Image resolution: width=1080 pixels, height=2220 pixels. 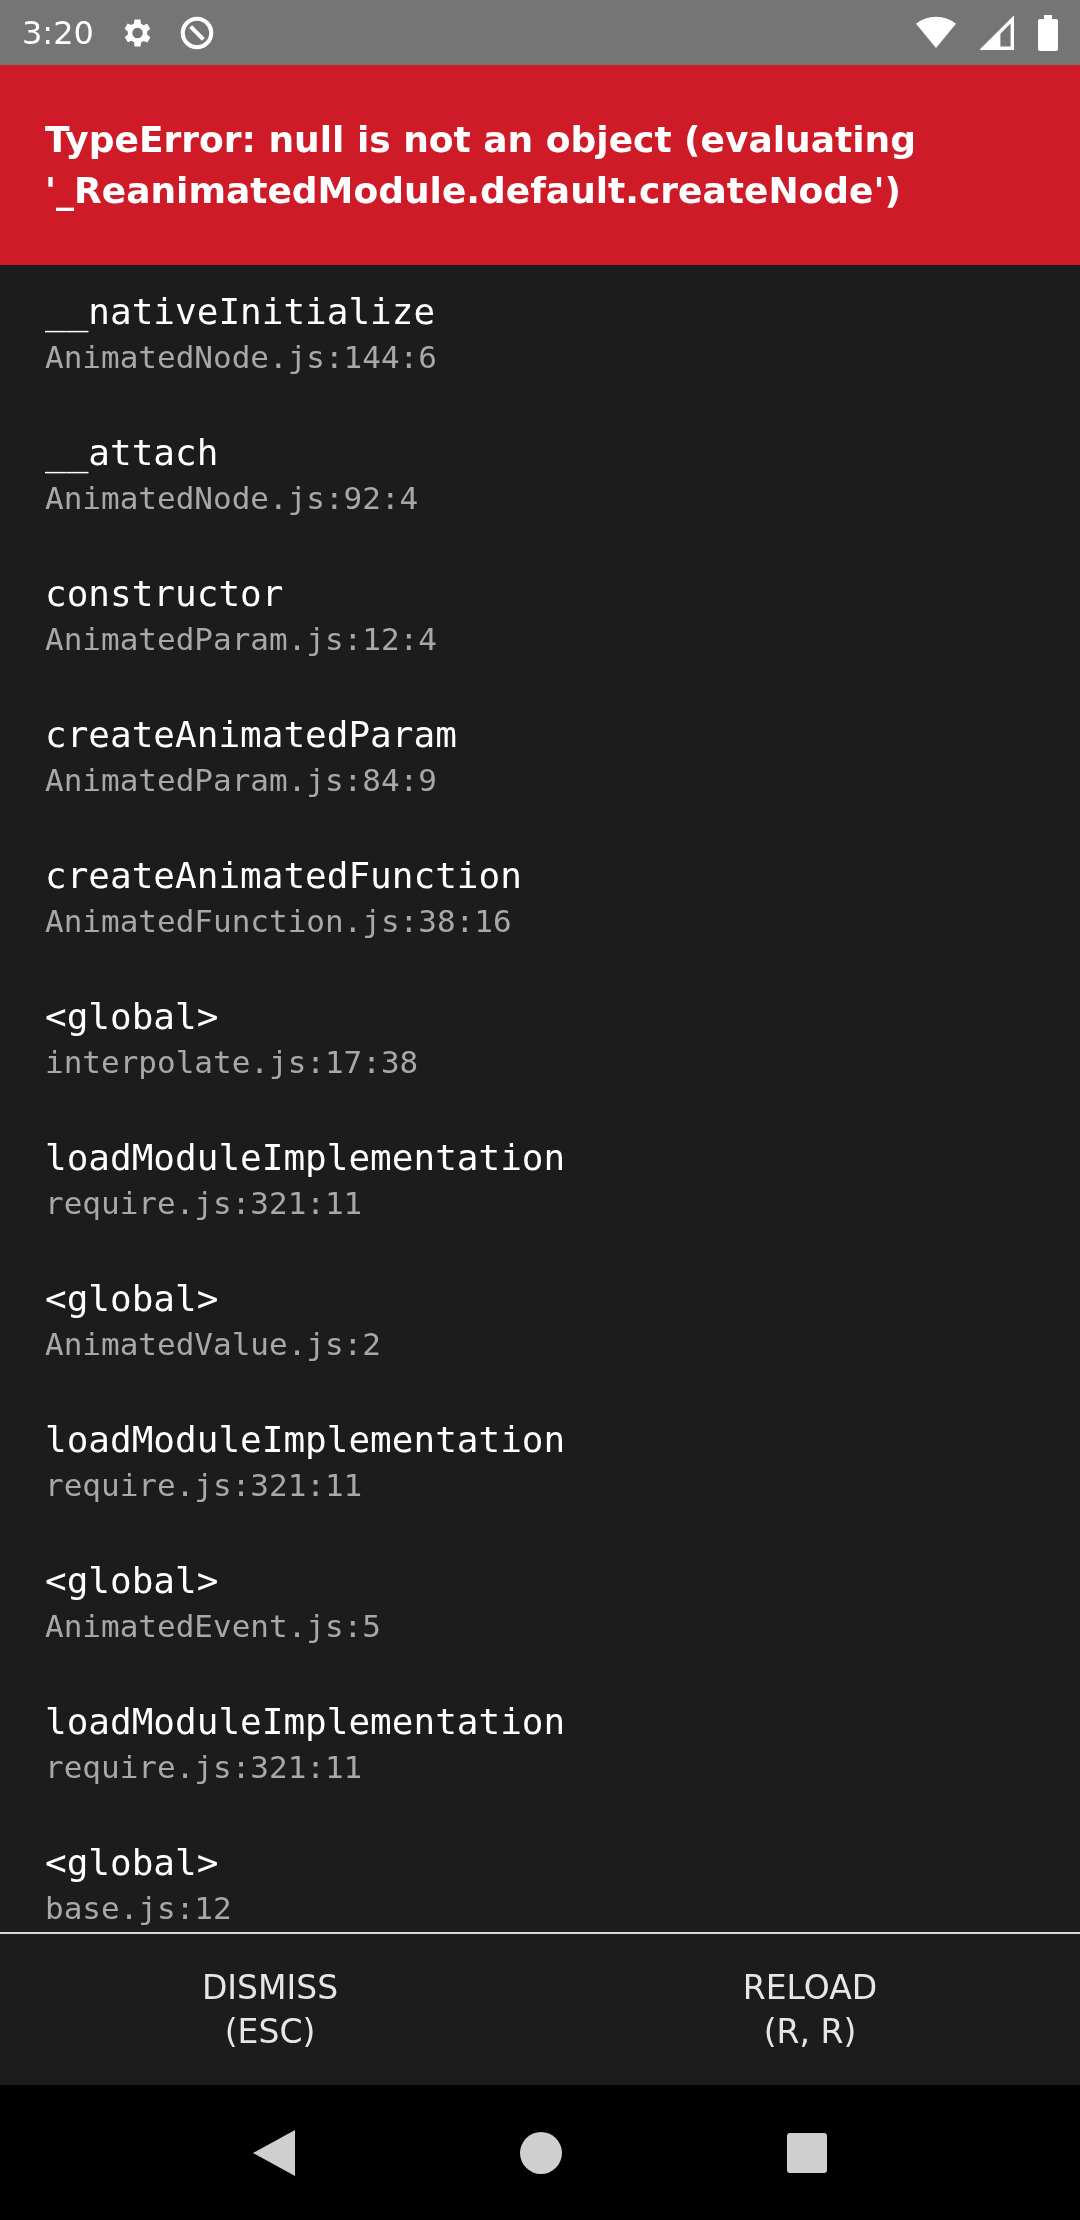 What do you see at coordinates (241, 639) in the screenshot?
I see `stack-frame-location: AnimatedParam.js:12:4` at bounding box center [241, 639].